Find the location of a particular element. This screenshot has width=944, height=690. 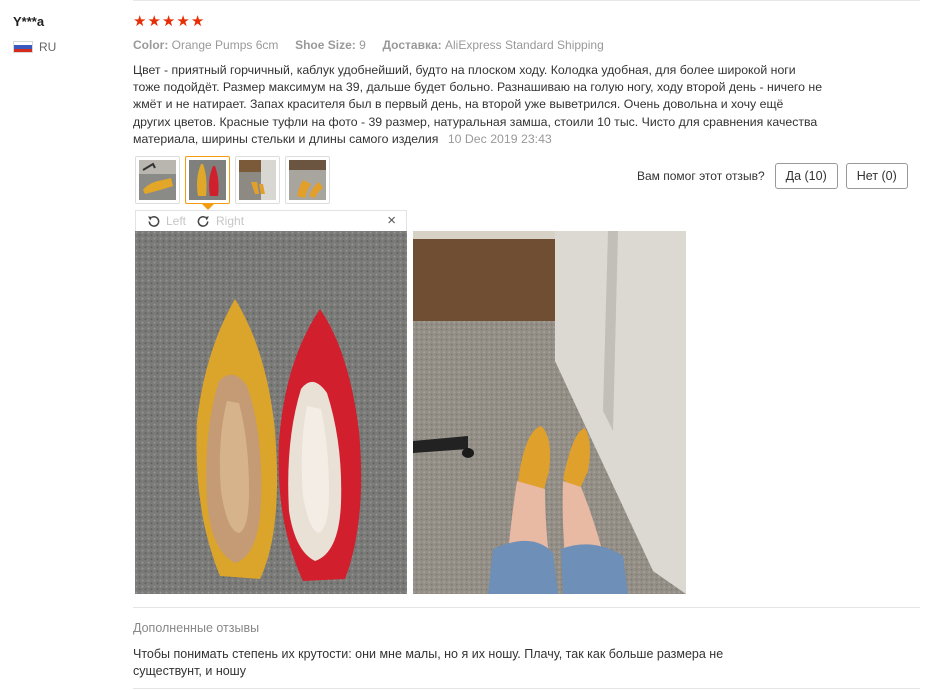

helpful-no-button: Нет (0) is located at coordinates (876, 176).